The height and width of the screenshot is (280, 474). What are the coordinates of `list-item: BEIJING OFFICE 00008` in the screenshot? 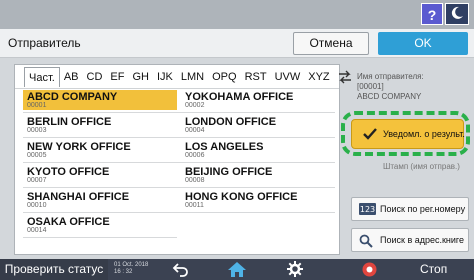 It's located at (258, 175).